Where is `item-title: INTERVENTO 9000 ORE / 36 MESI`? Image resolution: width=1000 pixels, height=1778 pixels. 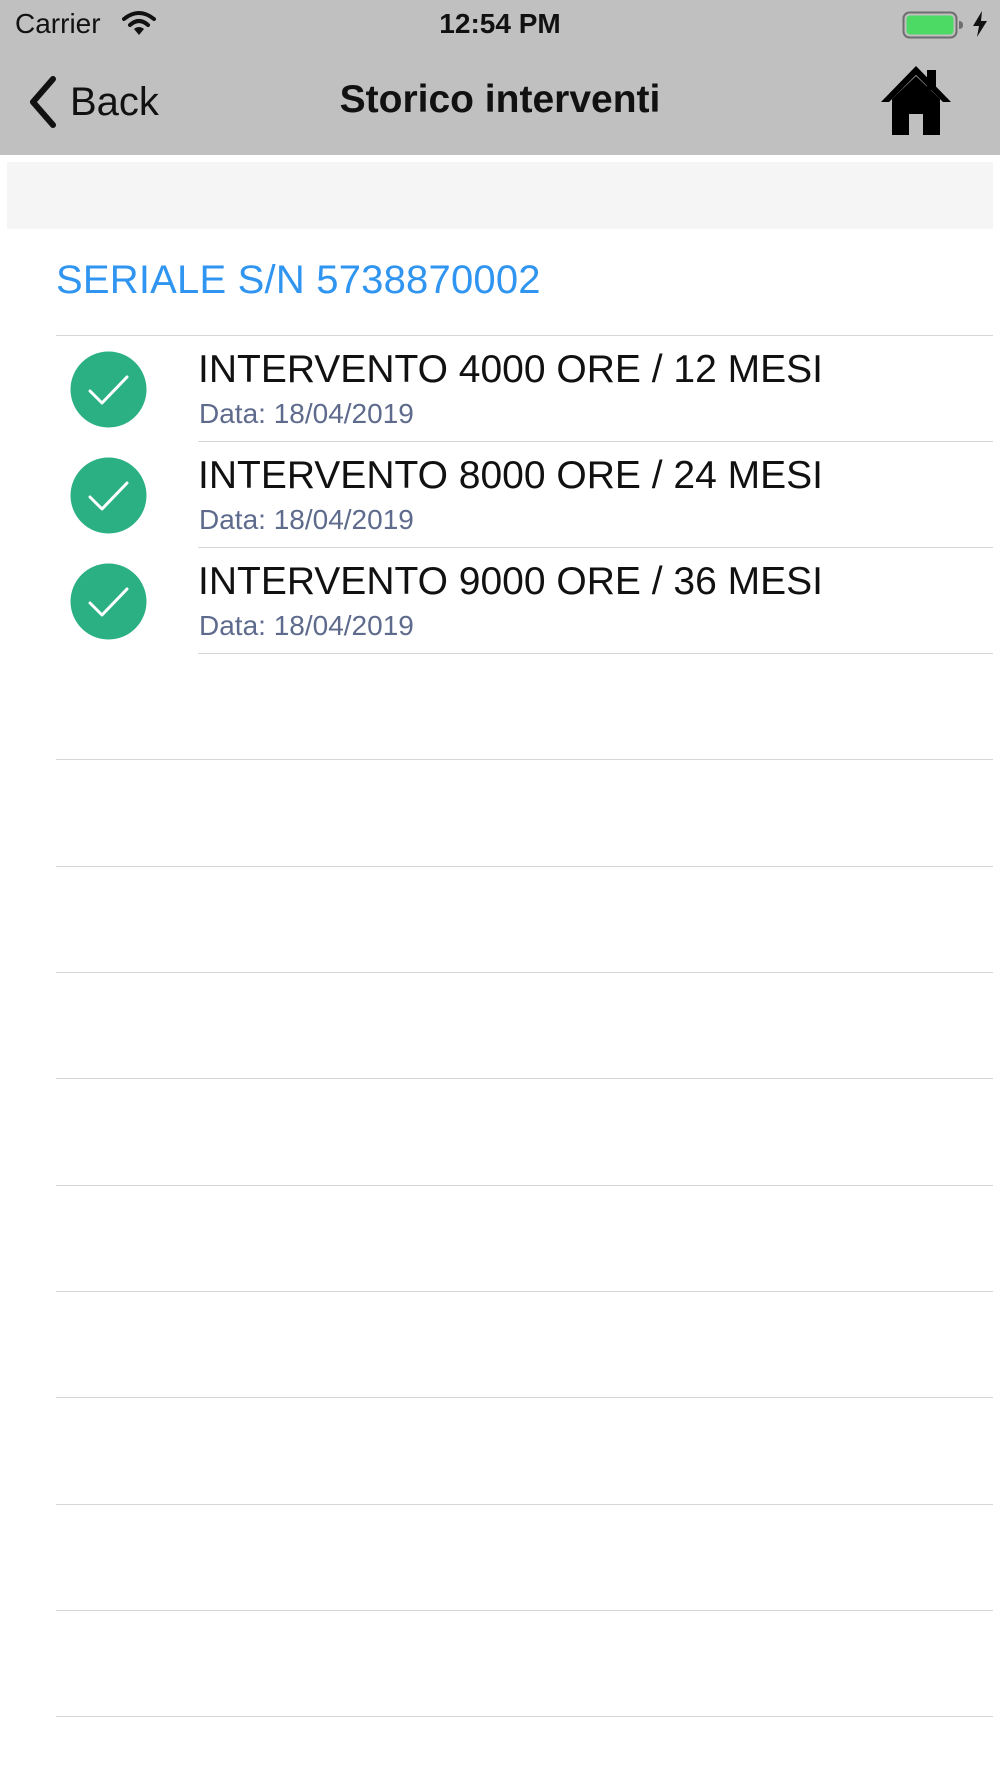
item-title: INTERVENTO 9000 ORE / 36 MESI is located at coordinates (510, 581).